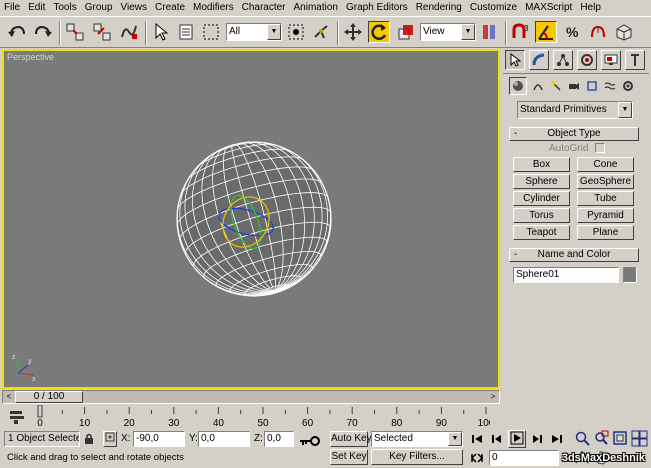 This screenshot has width=651, height=468. Describe the element at coordinates (251, 397) in the screenshot. I see `time-slider: < 0 / 100 >` at that location.